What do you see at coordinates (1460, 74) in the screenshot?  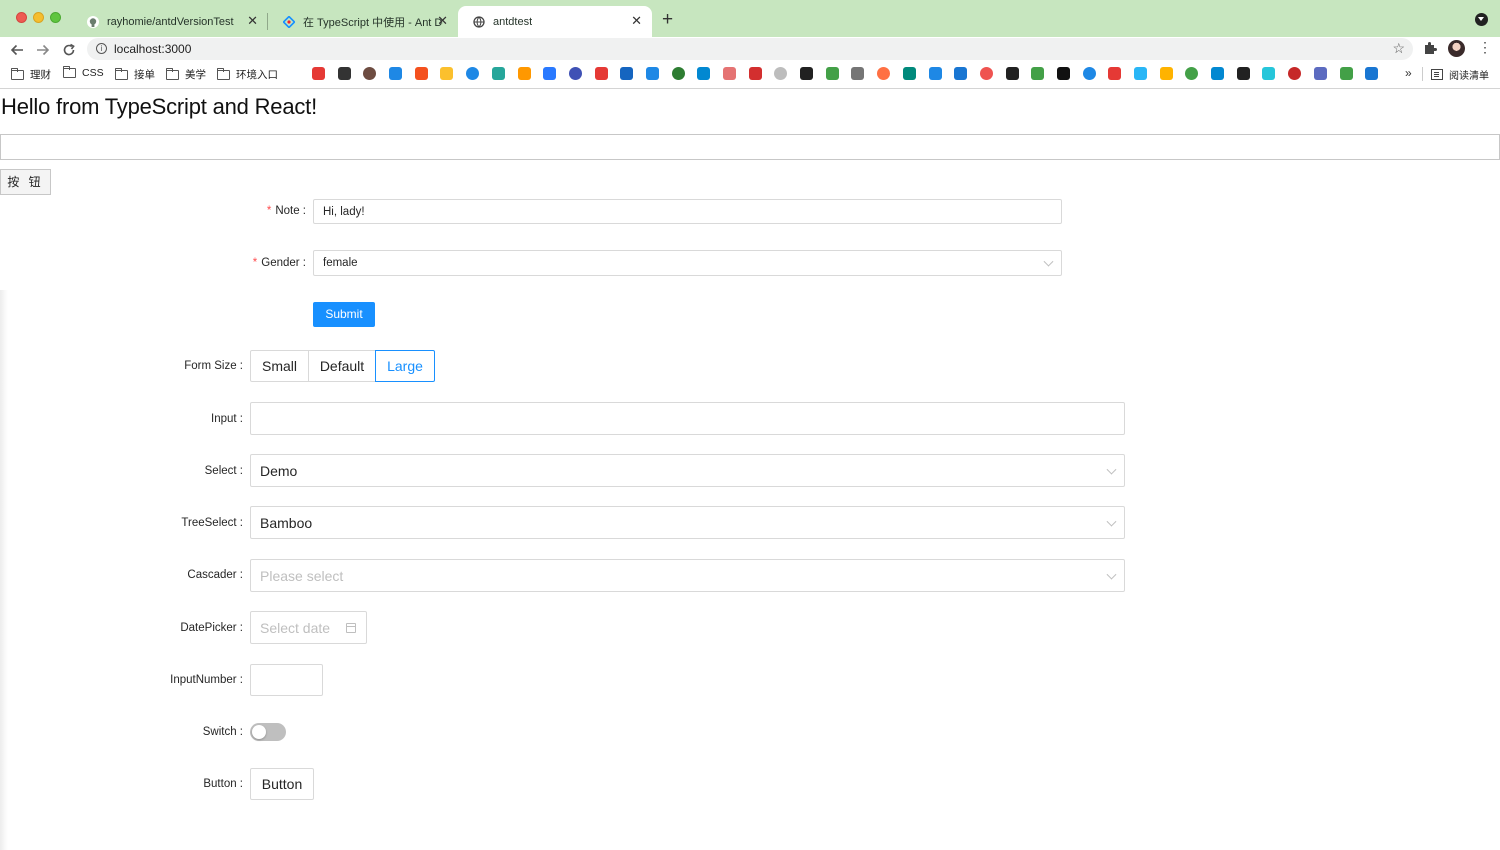 I see `reading-list-button: 阅读清单` at bounding box center [1460, 74].